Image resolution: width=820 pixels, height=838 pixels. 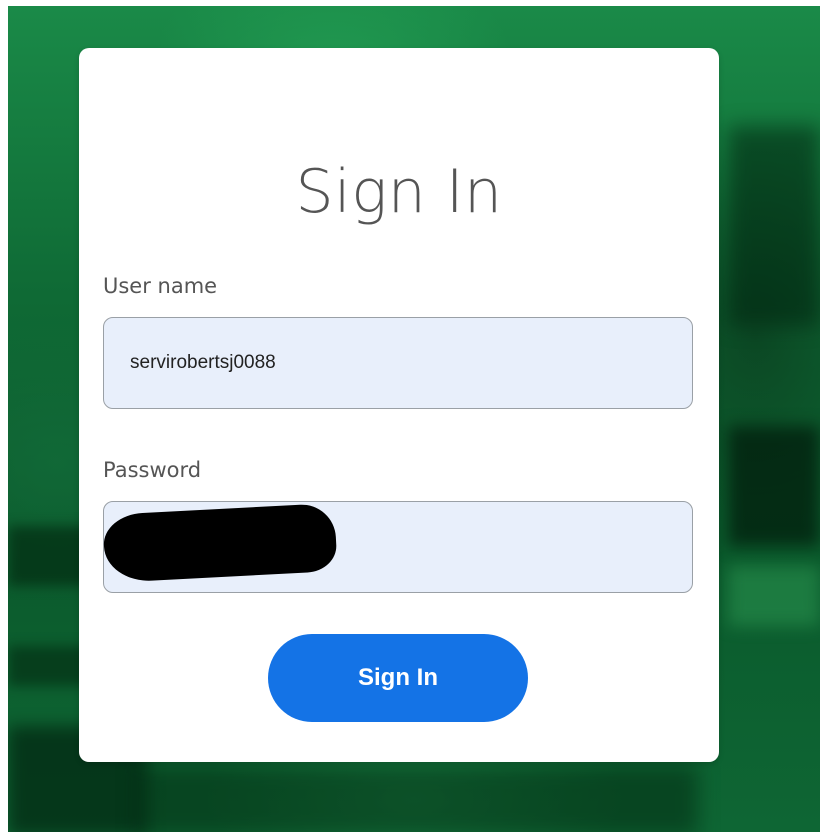 I want to click on username-input, so click(x=398, y=363).